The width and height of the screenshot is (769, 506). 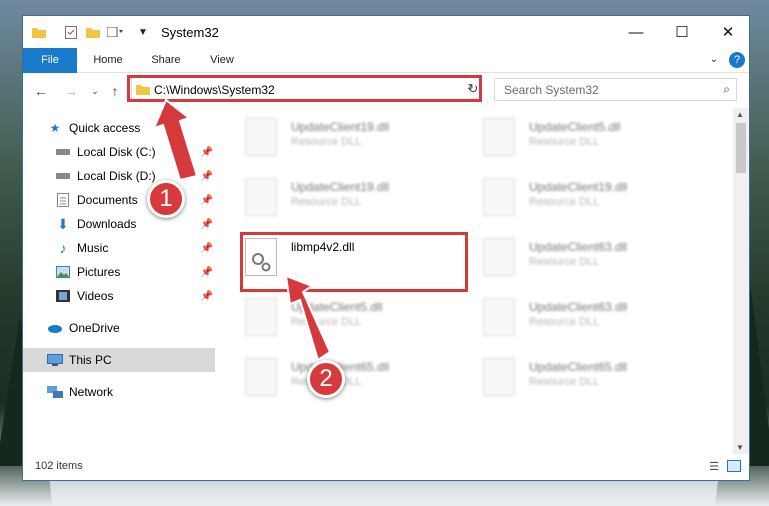 What do you see at coordinates (326, 379) in the screenshot?
I see `step-2-badge: 2` at bounding box center [326, 379].